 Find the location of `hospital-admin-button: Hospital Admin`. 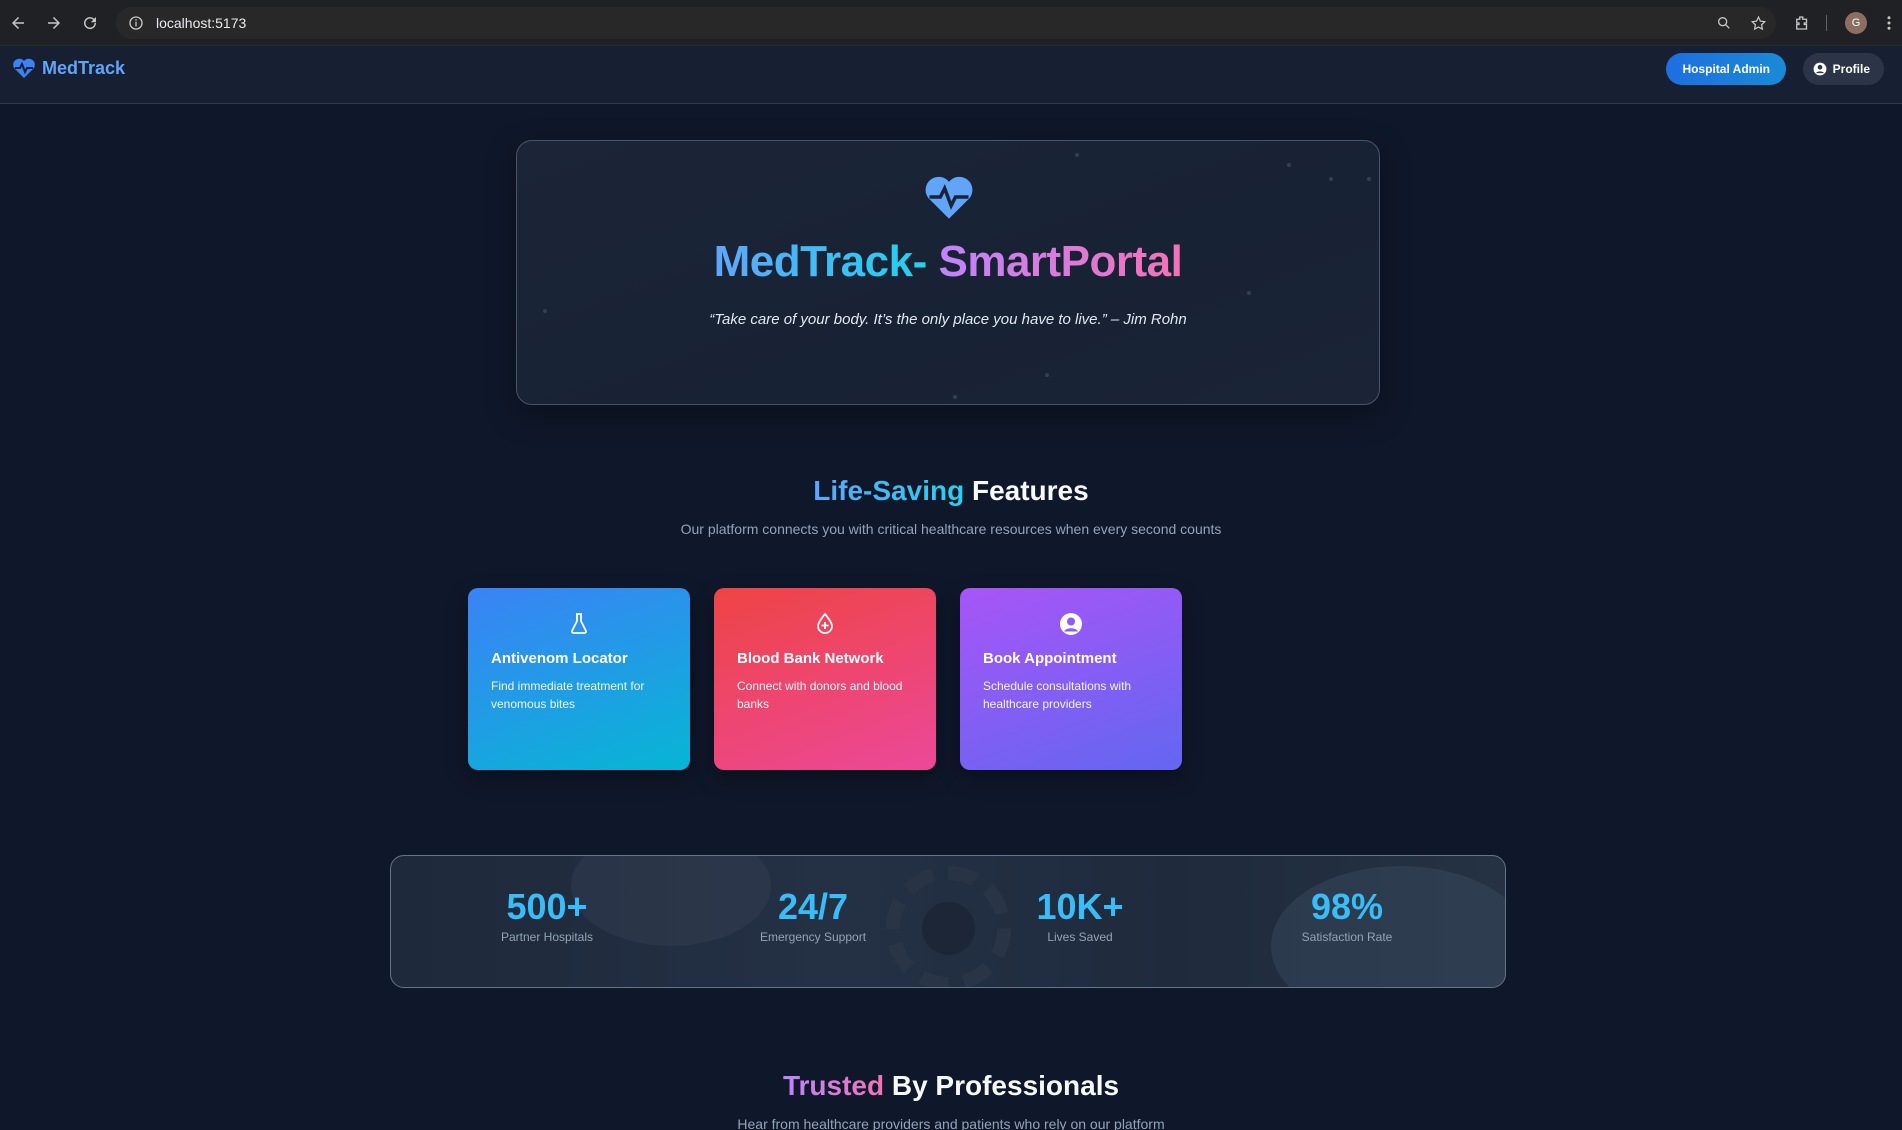

hospital-admin-button: Hospital Admin is located at coordinates (1726, 69).